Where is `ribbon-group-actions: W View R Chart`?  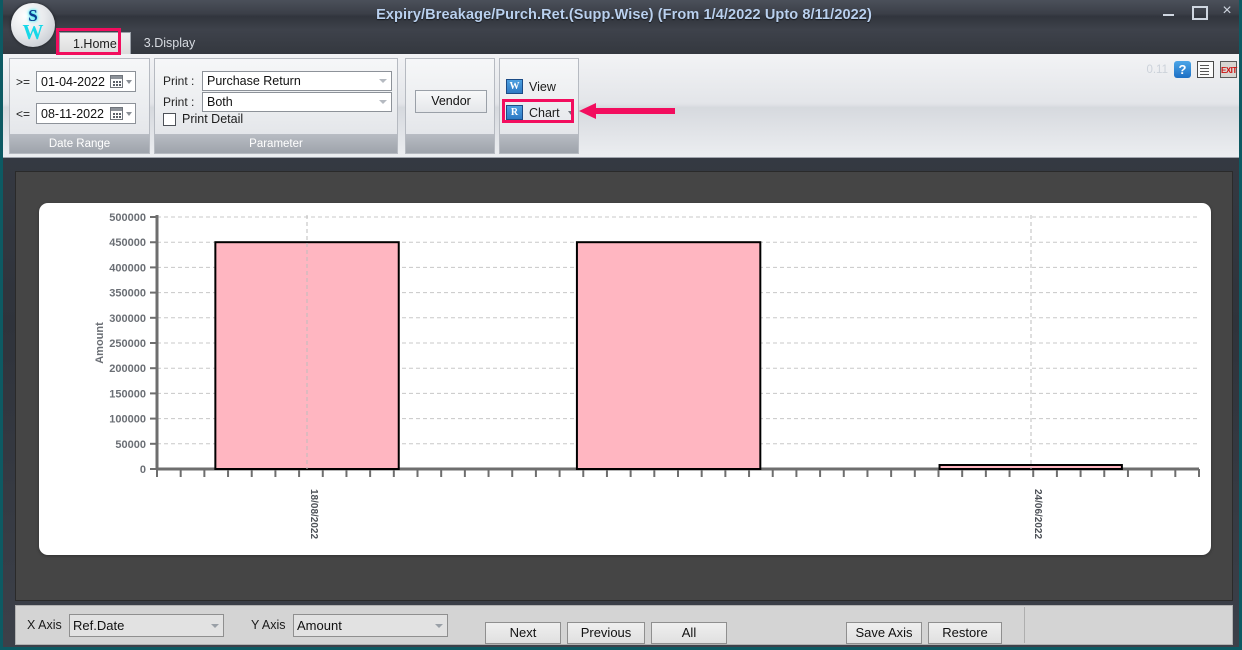 ribbon-group-actions: W View R Chart is located at coordinates (539, 106).